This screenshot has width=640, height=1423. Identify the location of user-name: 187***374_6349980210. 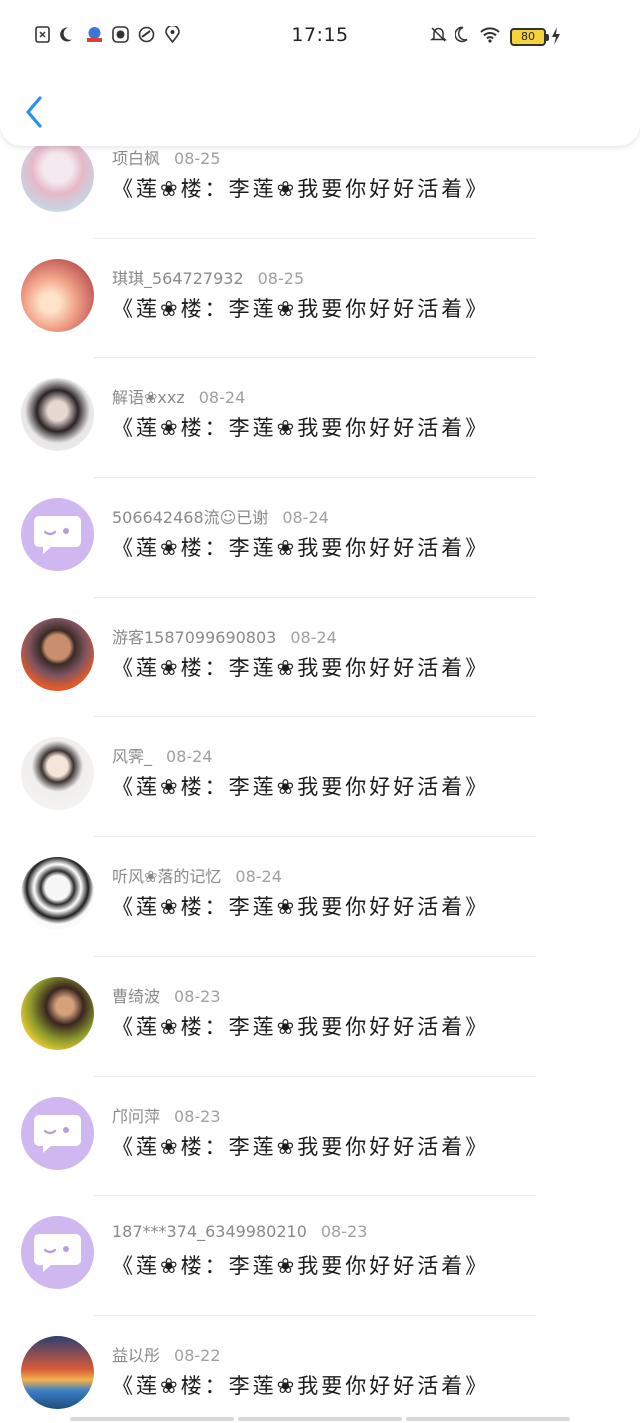
(209, 1231).